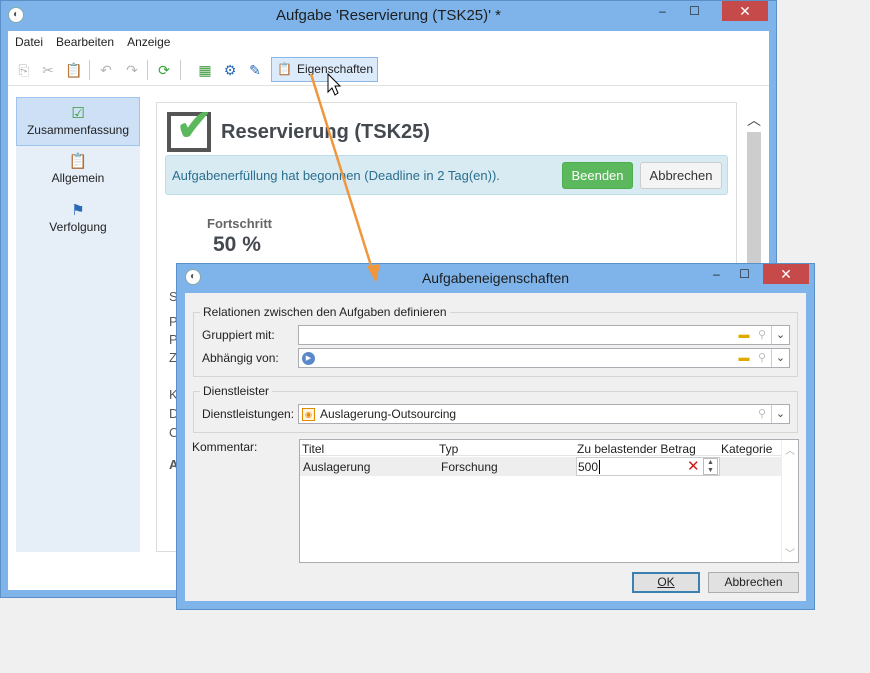  What do you see at coordinates (84, 42) in the screenshot?
I see `menu-bearbeiten: Bearbeiten` at bounding box center [84, 42].